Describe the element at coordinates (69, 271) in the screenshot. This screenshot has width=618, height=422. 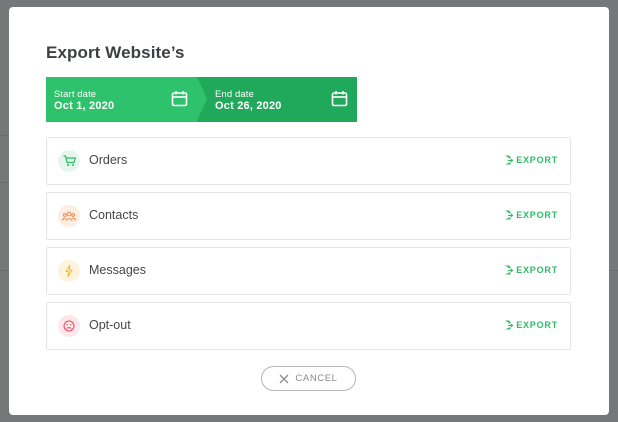
I see `bolt-icon` at that location.